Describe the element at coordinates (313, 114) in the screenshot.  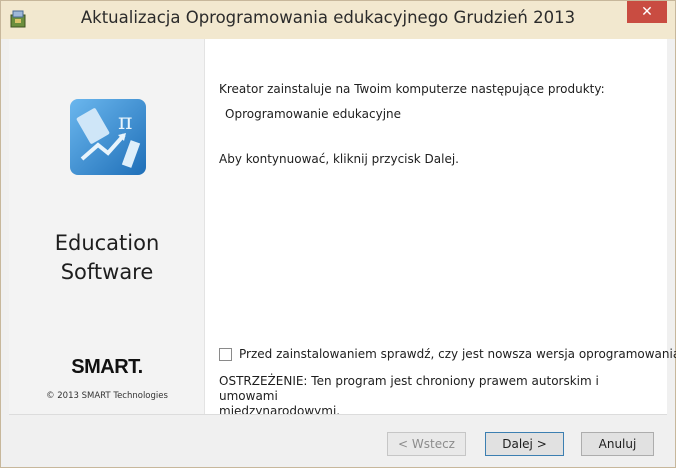
I see `product-list-item: Oprogramowanie edukacyjne` at that location.